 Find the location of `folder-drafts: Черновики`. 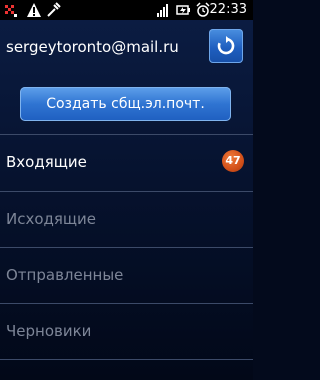

folder-drafts: Черновики is located at coordinates (126, 332).